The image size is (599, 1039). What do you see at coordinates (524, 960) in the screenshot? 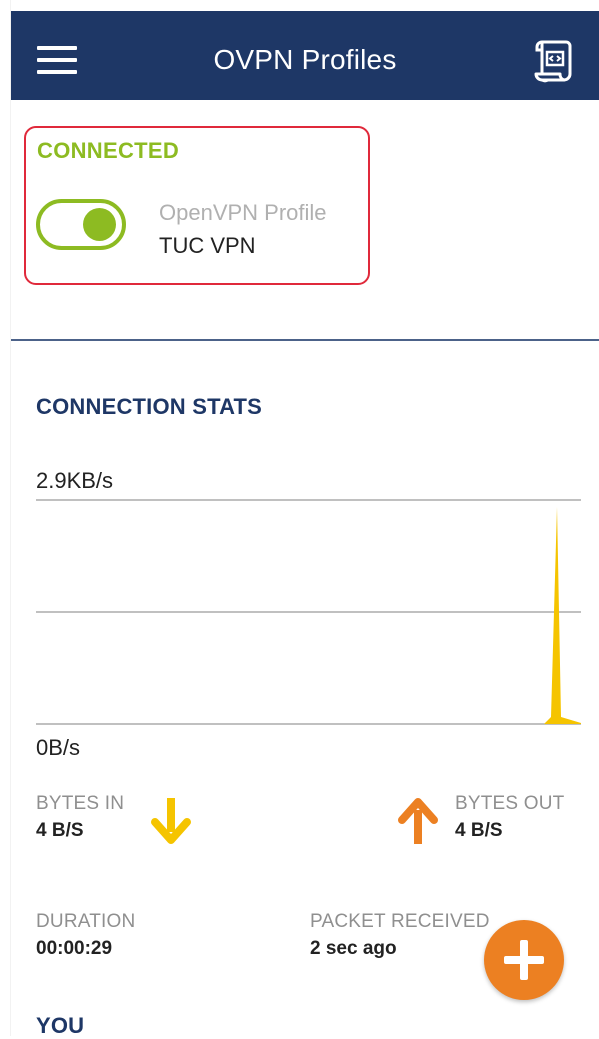
I see `add-profile-button` at bounding box center [524, 960].